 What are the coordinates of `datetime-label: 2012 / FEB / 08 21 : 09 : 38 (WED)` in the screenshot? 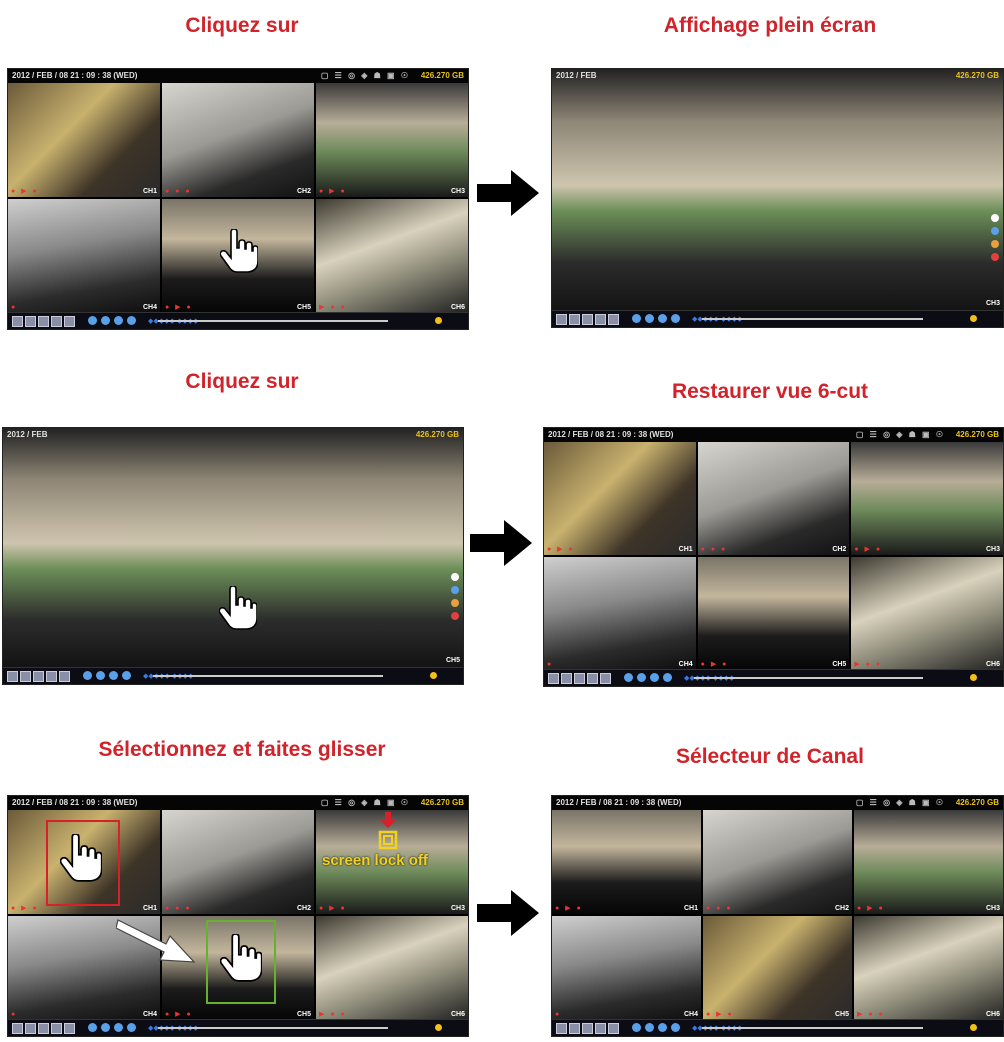 It's located at (75, 75).